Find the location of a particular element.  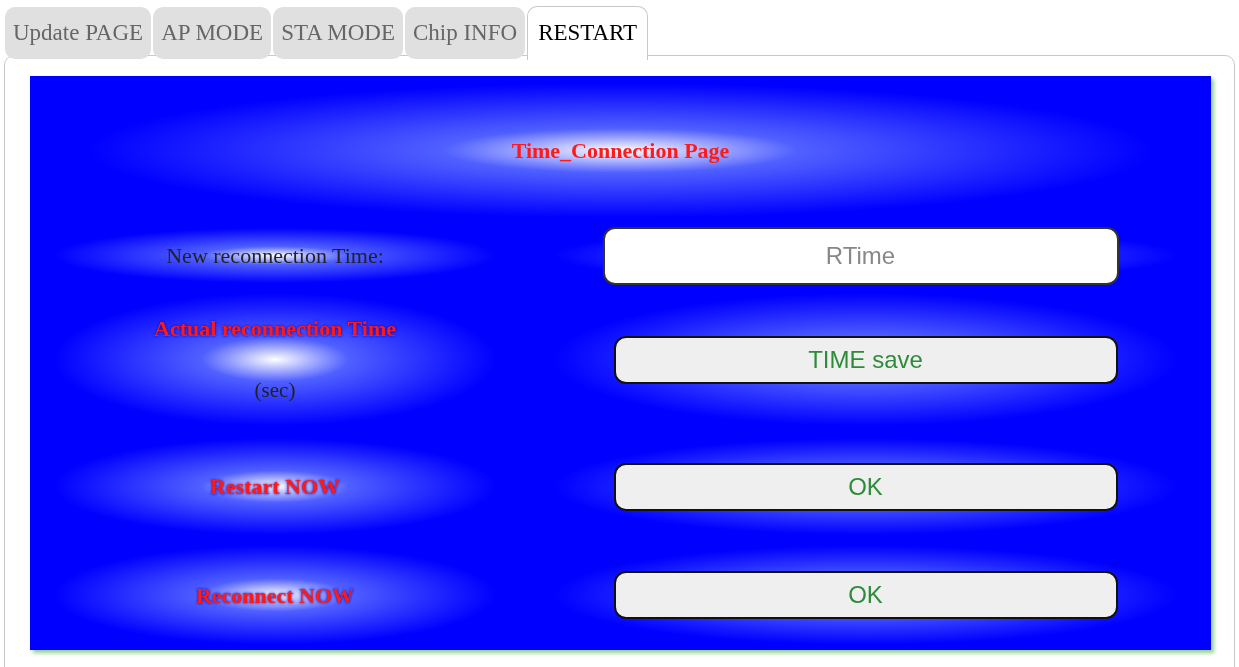

action-button: TIME save is located at coordinates (865, 359).